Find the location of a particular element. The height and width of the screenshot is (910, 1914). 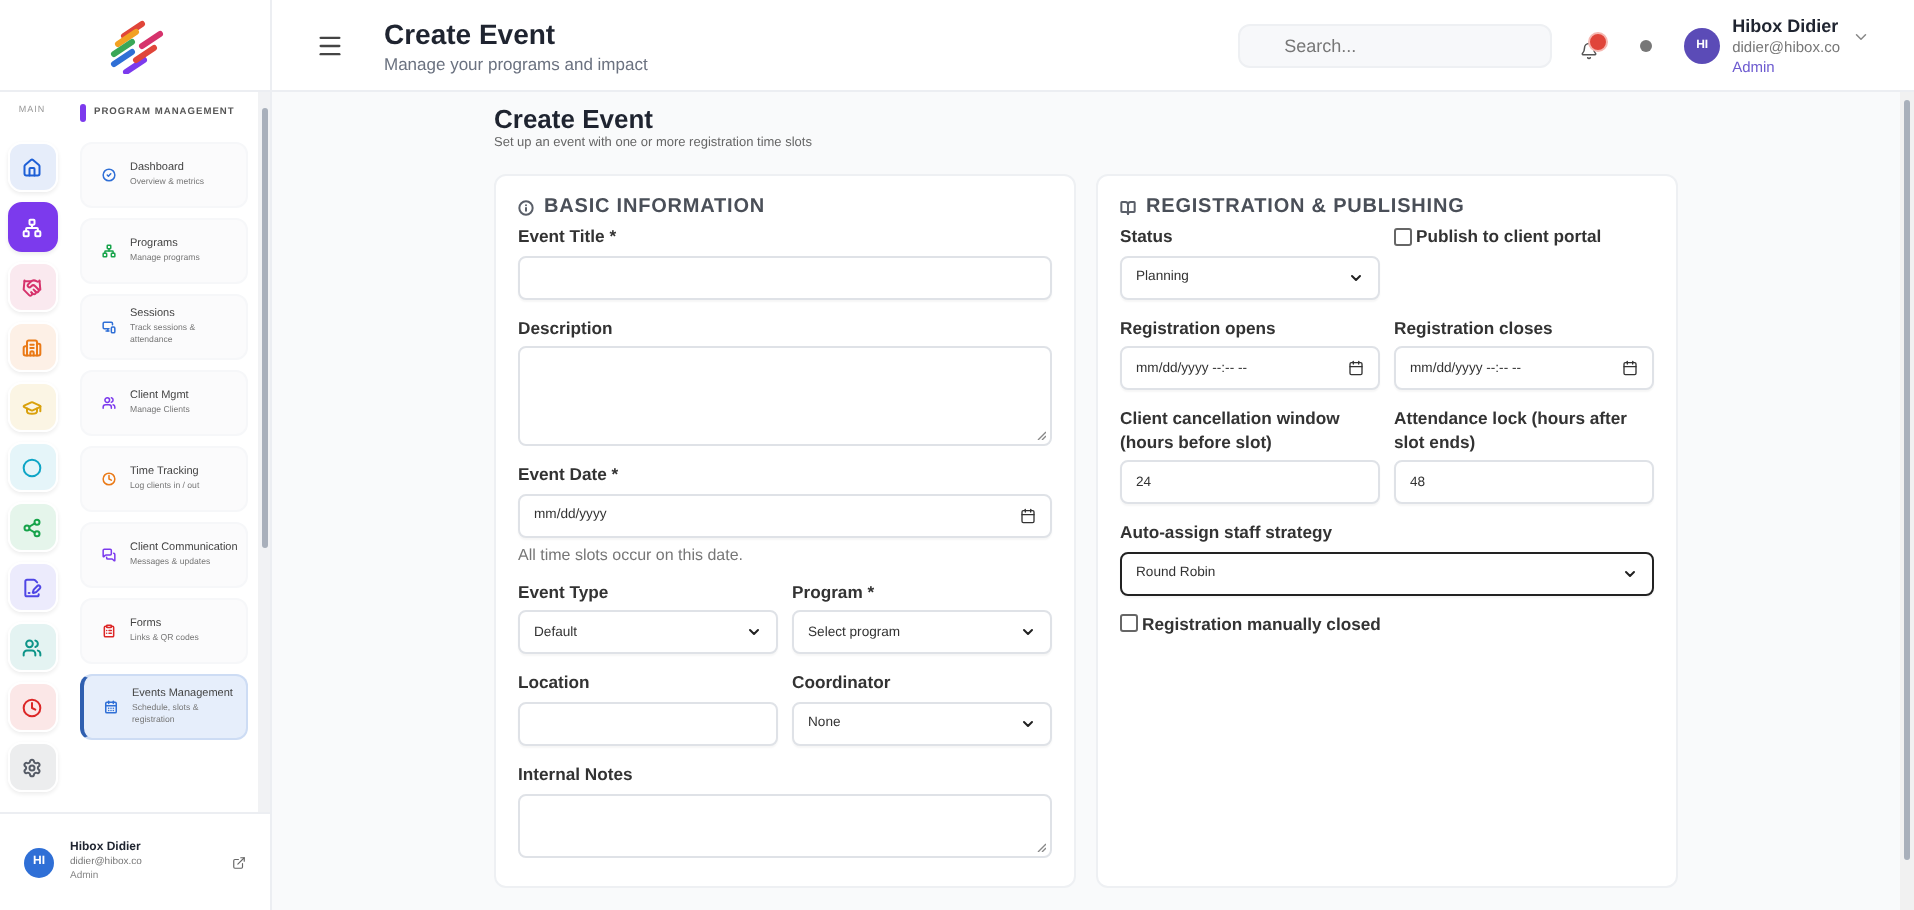

chat-icon is located at coordinates (109, 555).